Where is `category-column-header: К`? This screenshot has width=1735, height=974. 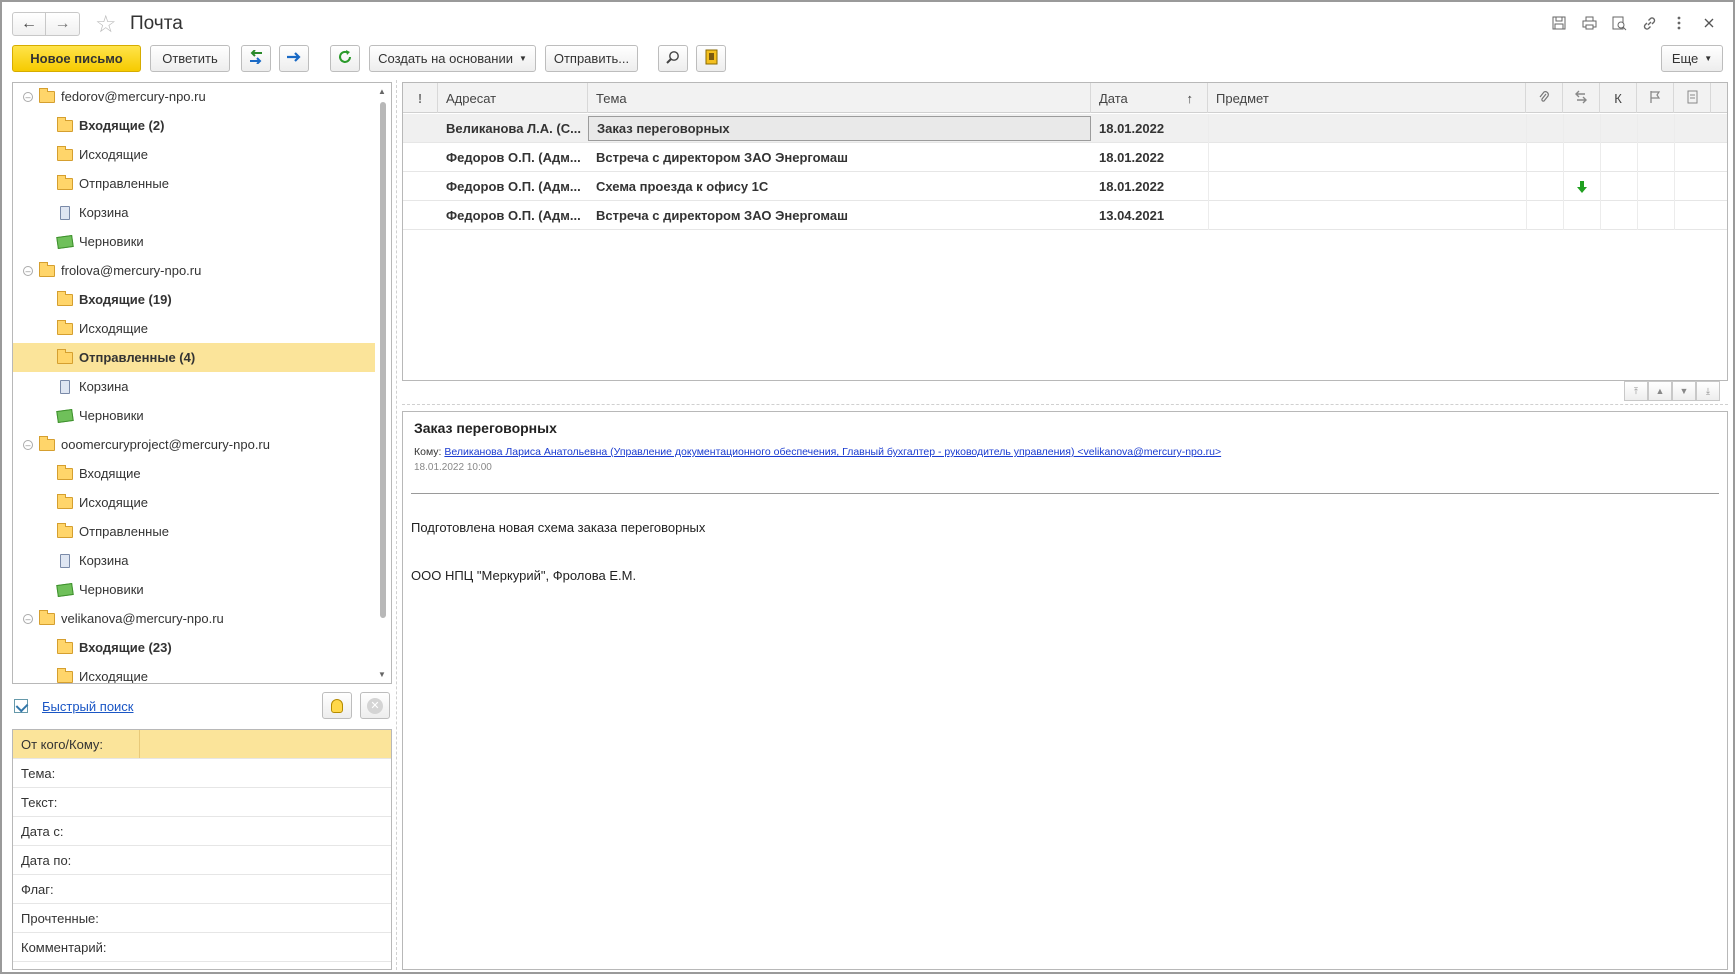
category-column-header: К is located at coordinates (1618, 98).